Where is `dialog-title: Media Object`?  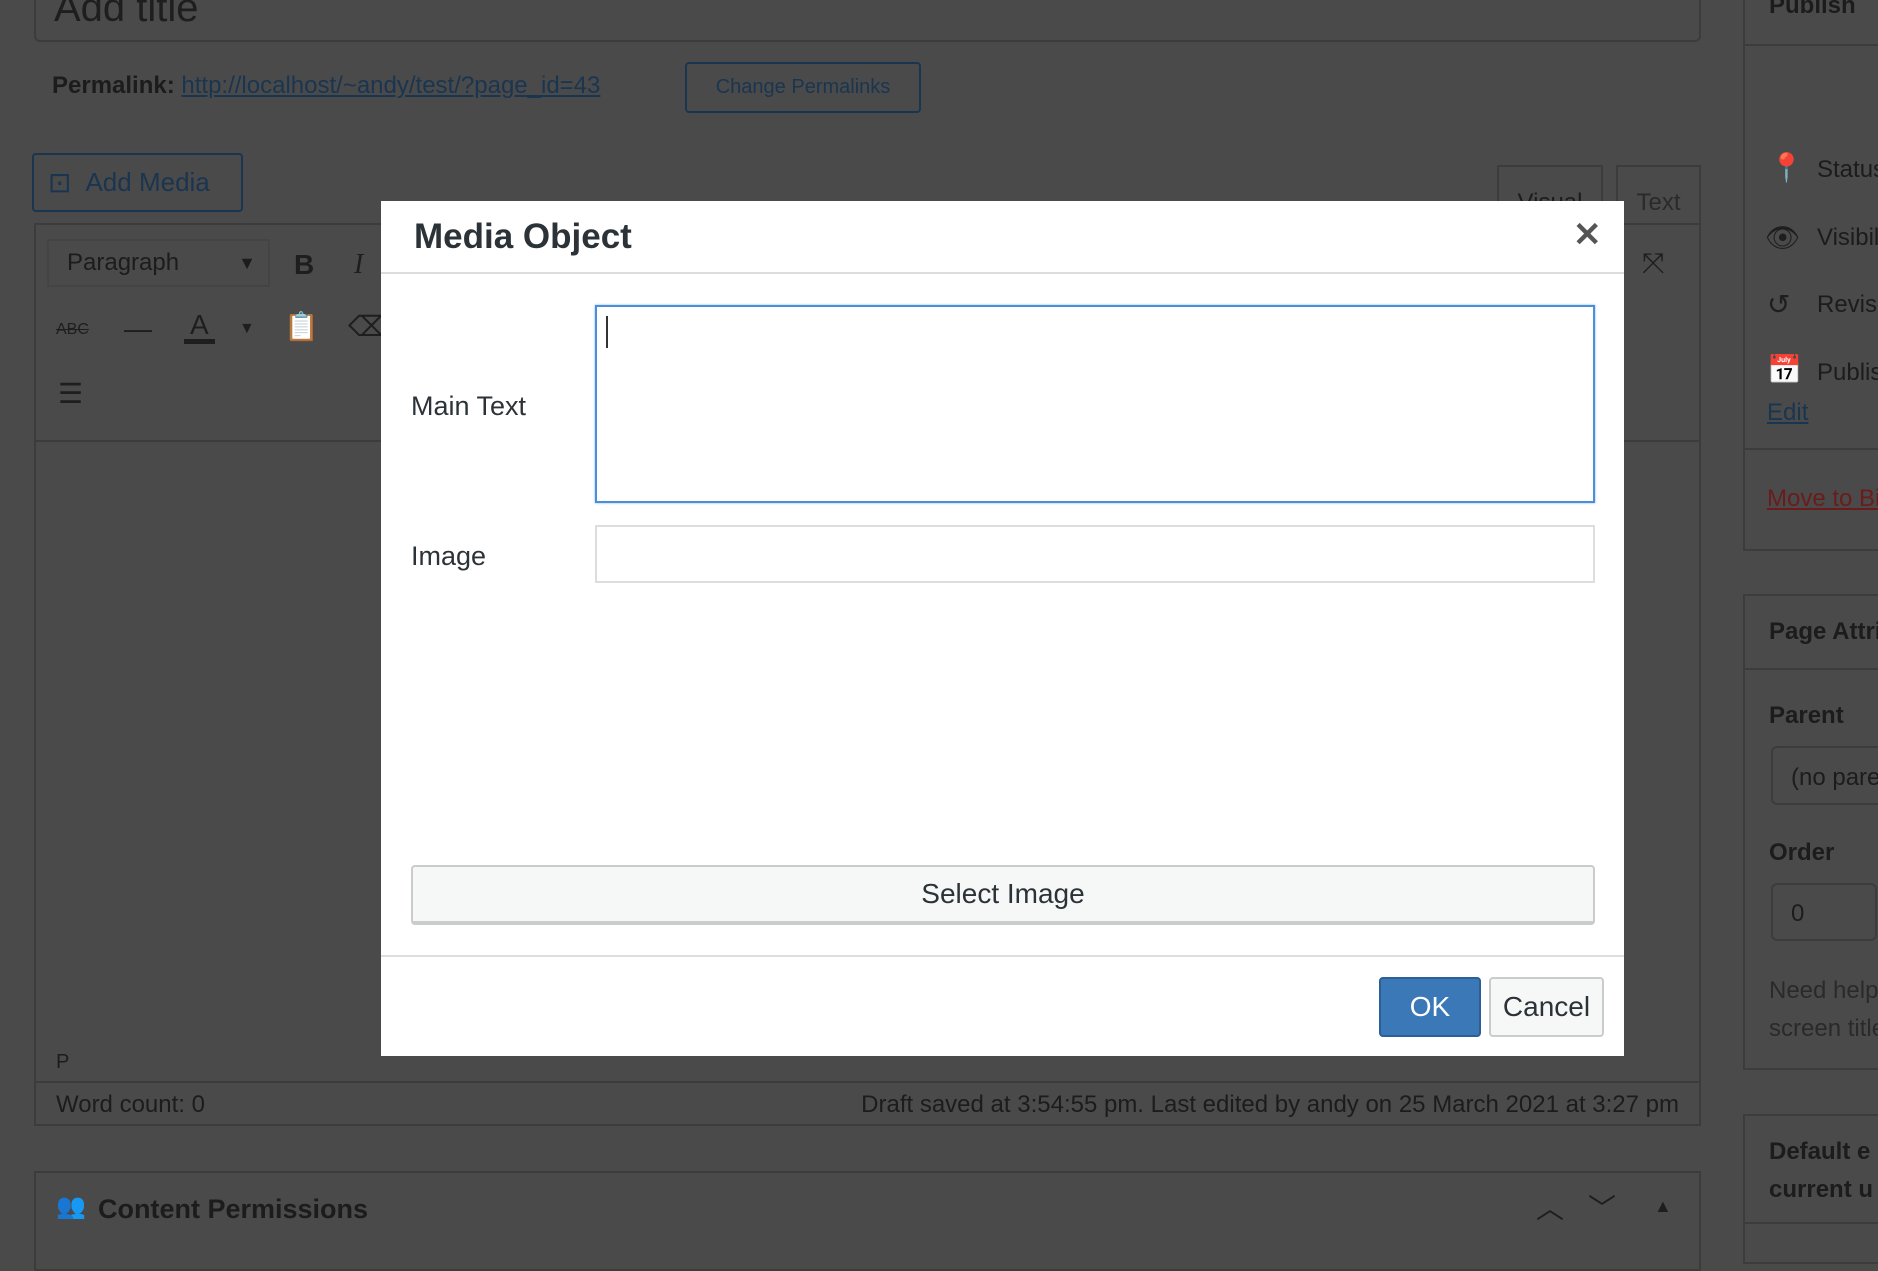 dialog-title: Media Object is located at coordinates (523, 236).